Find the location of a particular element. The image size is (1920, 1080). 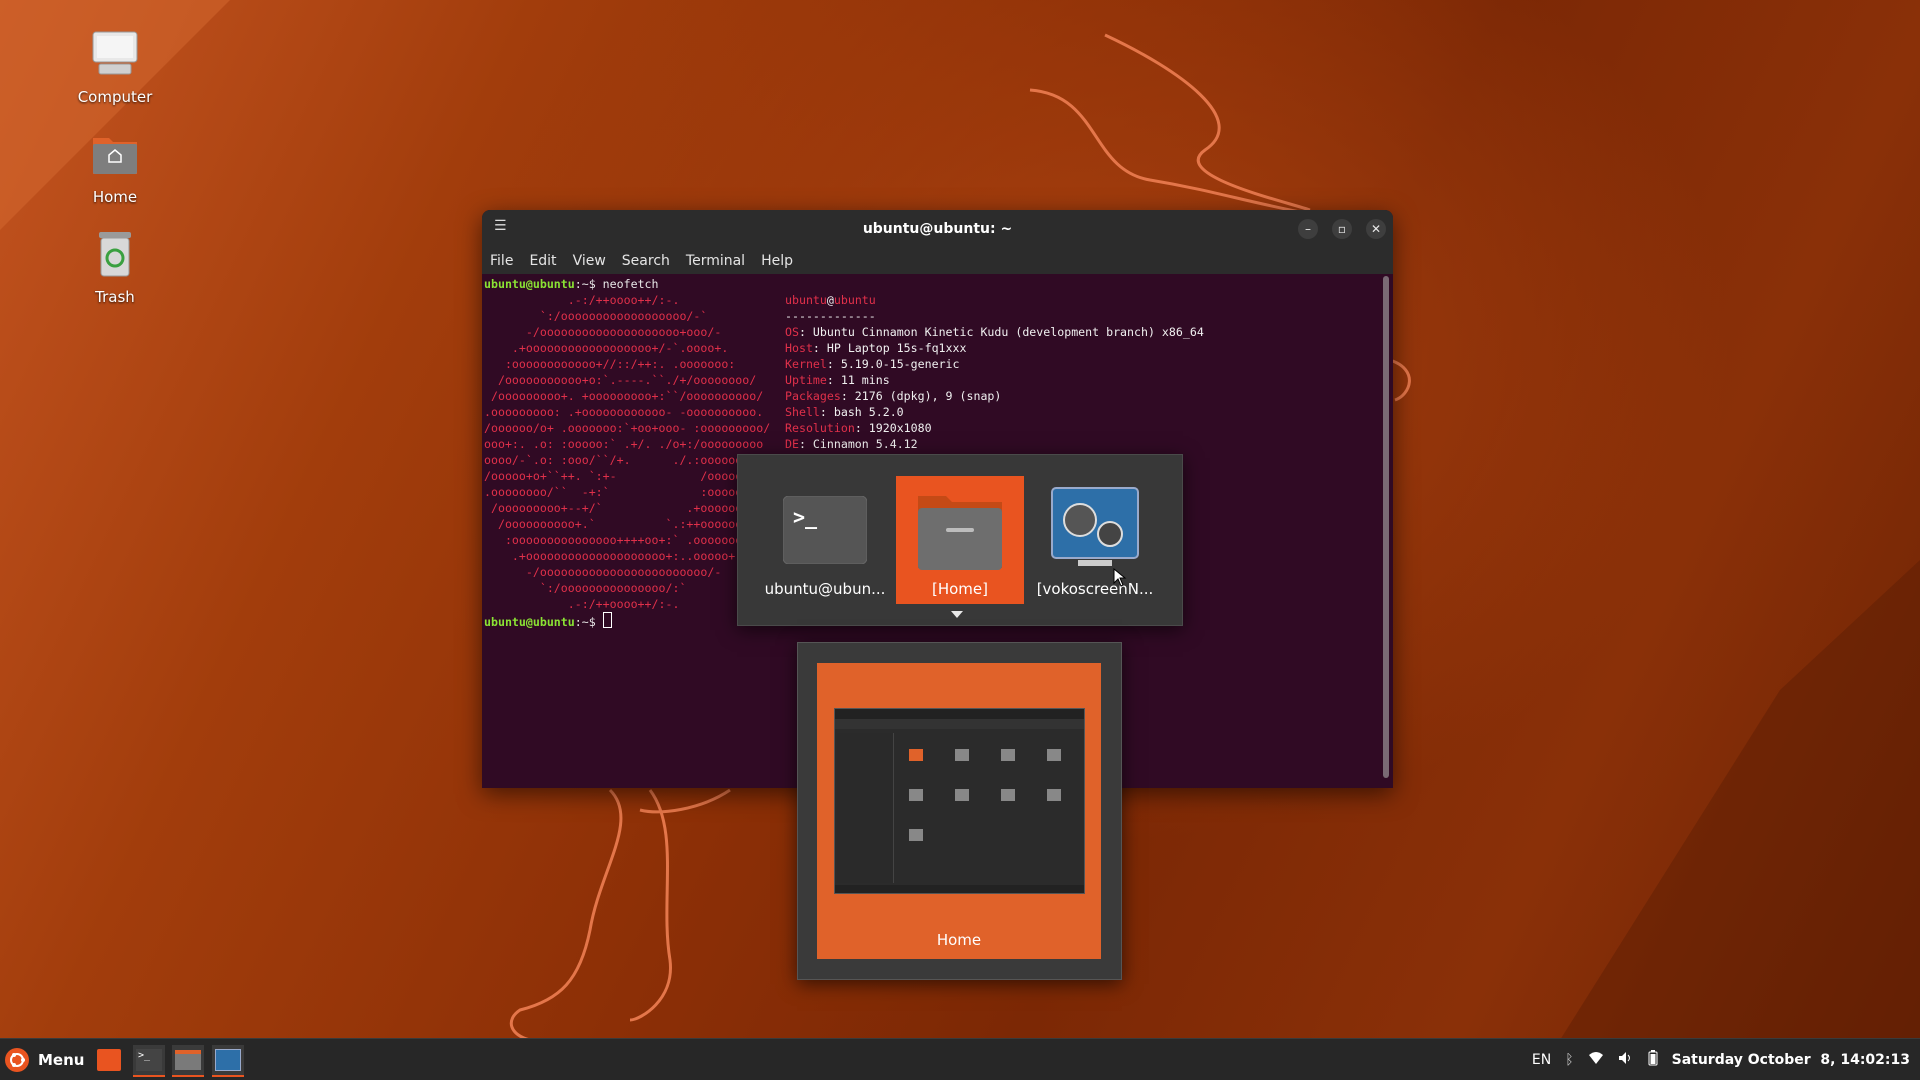

taskbar-vokoscreen is located at coordinates (228, 1061).